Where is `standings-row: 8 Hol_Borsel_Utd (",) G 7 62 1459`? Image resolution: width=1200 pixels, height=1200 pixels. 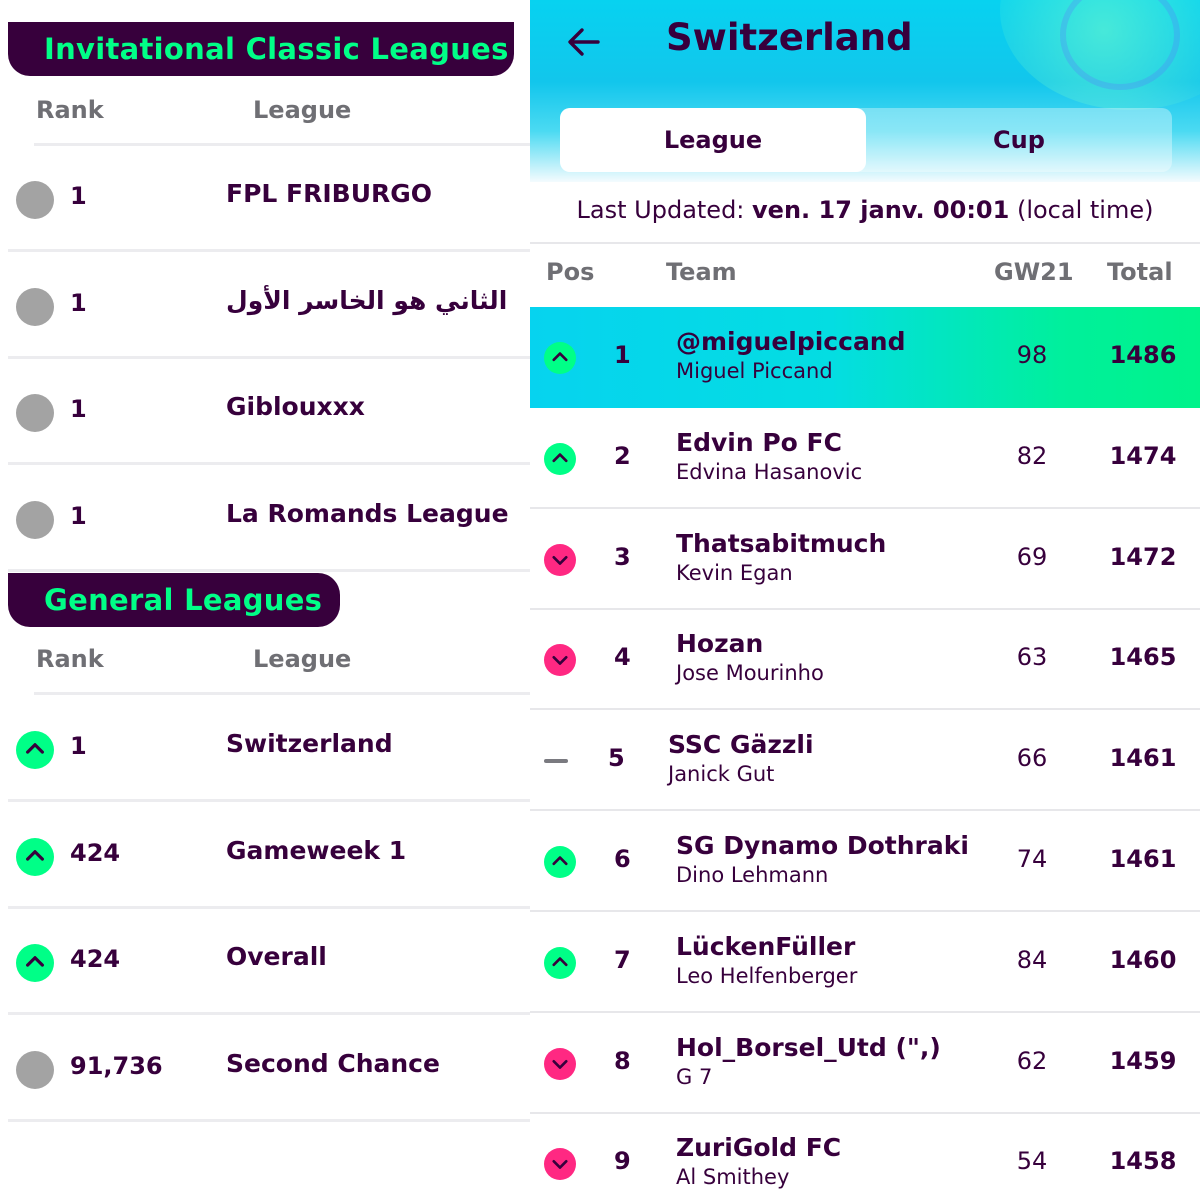 standings-row: 8 Hol_Borsel_Utd (",) G 7 62 1459 is located at coordinates (865, 1063).